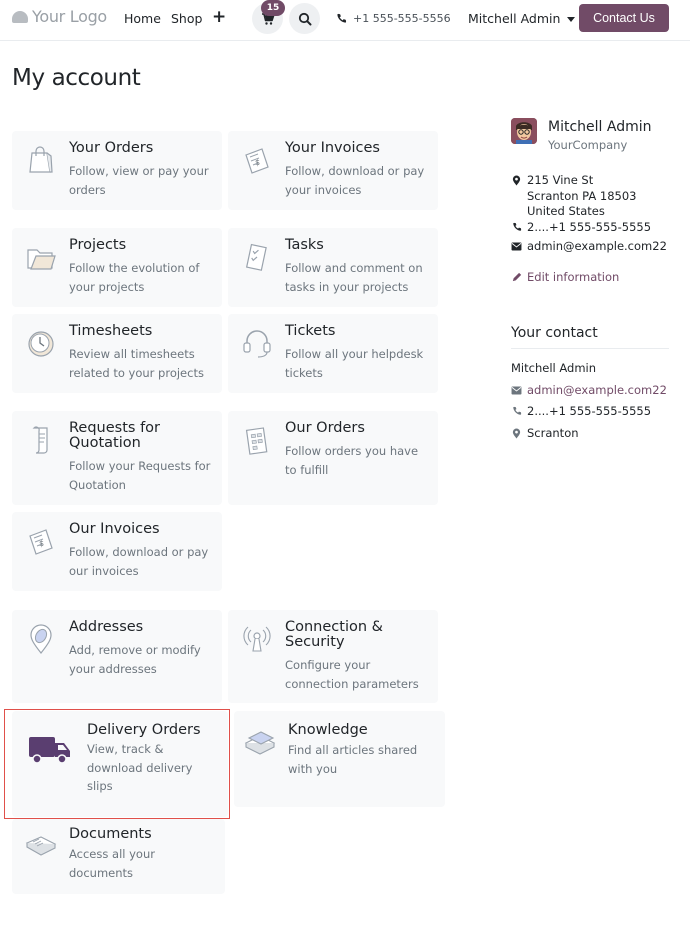 The height and width of the screenshot is (932, 690). I want to click on card-title: Documents, so click(110, 834).